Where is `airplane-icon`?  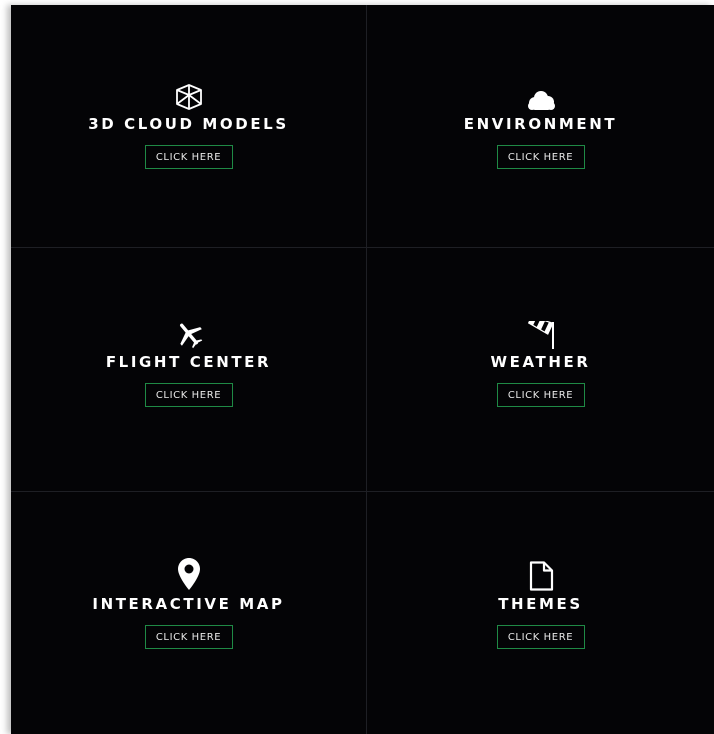 airplane-icon is located at coordinates (189, 334).